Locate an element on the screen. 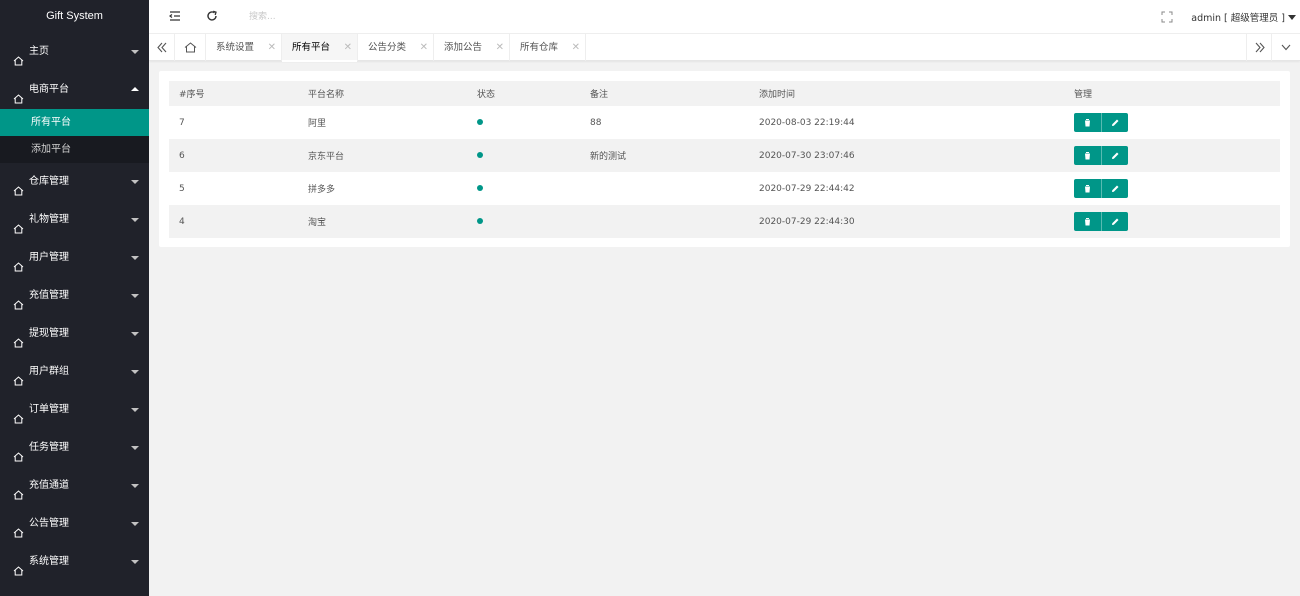 The image size is (1300, 596). sidebar-item-home: 主页 is located at coordinates (74, 52).